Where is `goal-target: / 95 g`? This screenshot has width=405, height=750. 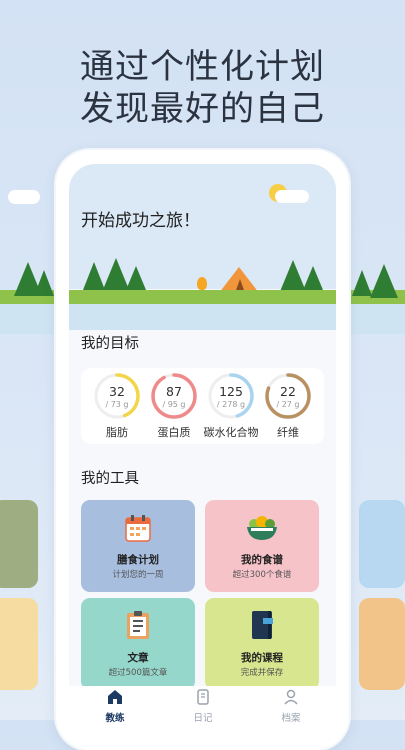
goal-target: / 95 g is located at coordinates (174, 404).